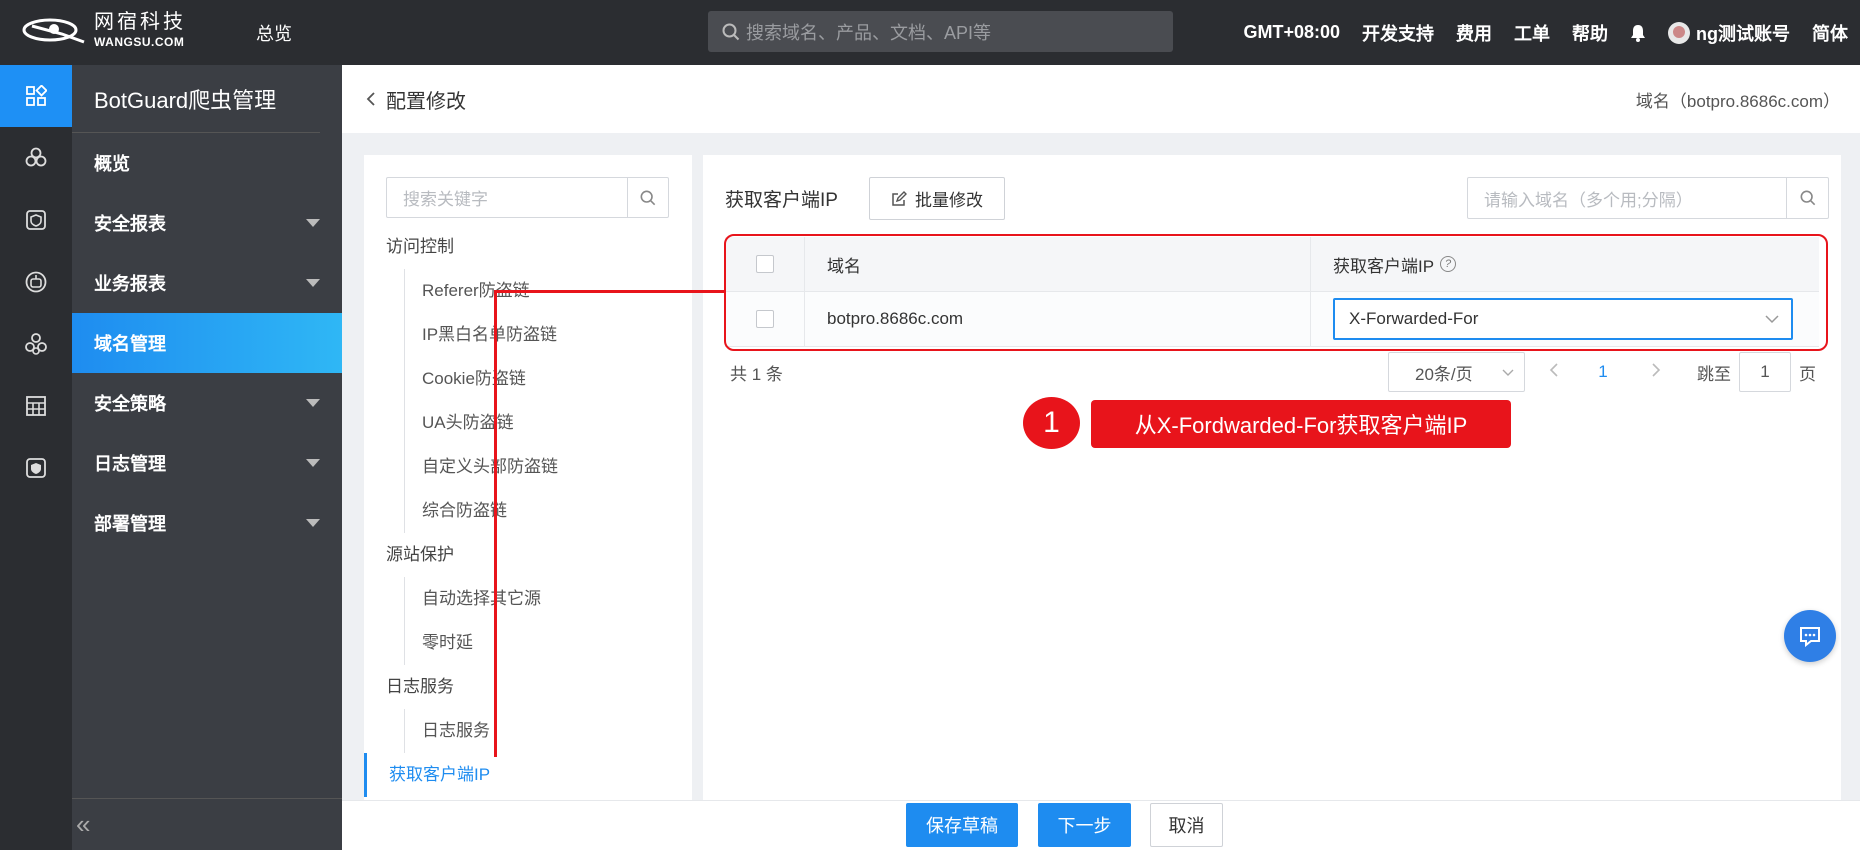 The height and width of the screenshot is (850, 1860). I want to click on ticket-link: 工单, so click(1532, 33).